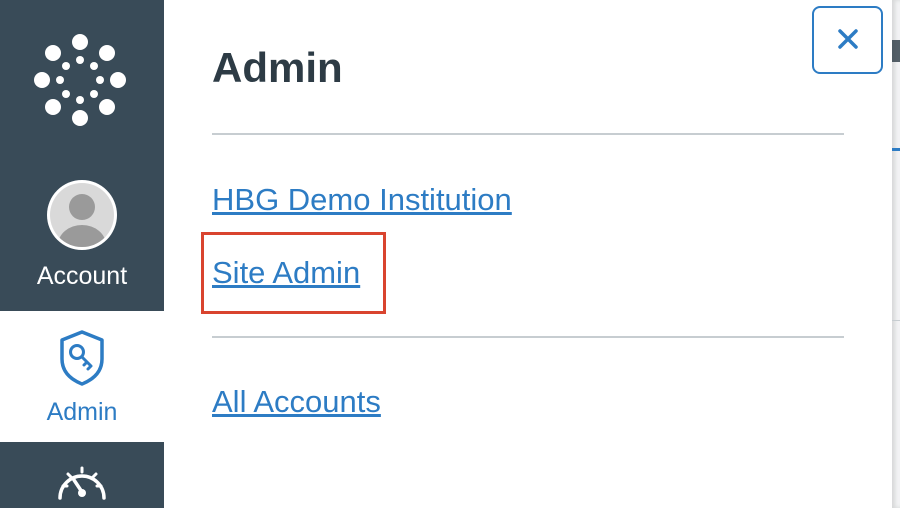  I want to click on background-divider, so click(896, 320).